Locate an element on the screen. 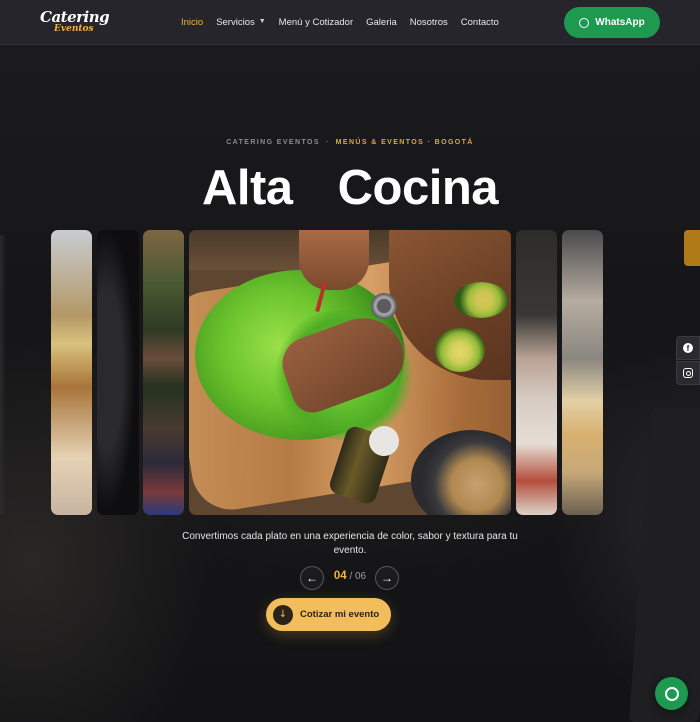 Image resolution: width=700 pixels, height=722 pixels. prev-slide-button: ← is located at coordinates (312, 578).